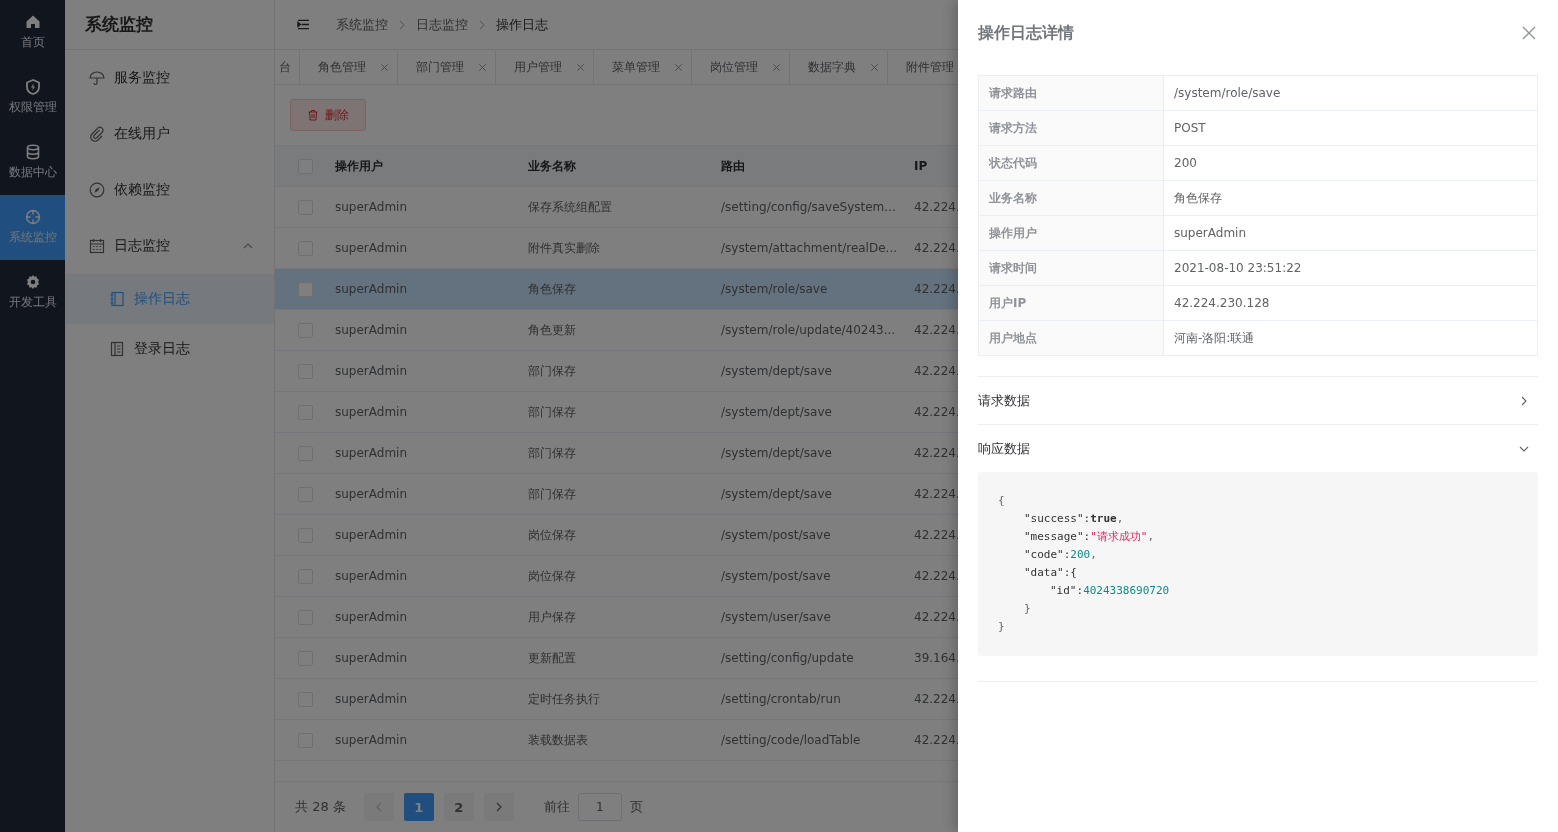 This screenshot has width=1558, height=832. What do you see at coordinates (97, 190) in the screenshot?
I see `compass-icon` at bounding box center [97, 190].